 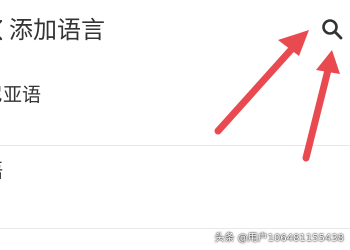 What do you see at coordinates (57, 30) in the screenshot?
I see `page-title: 添加语言` at bounding box center [57, 30].